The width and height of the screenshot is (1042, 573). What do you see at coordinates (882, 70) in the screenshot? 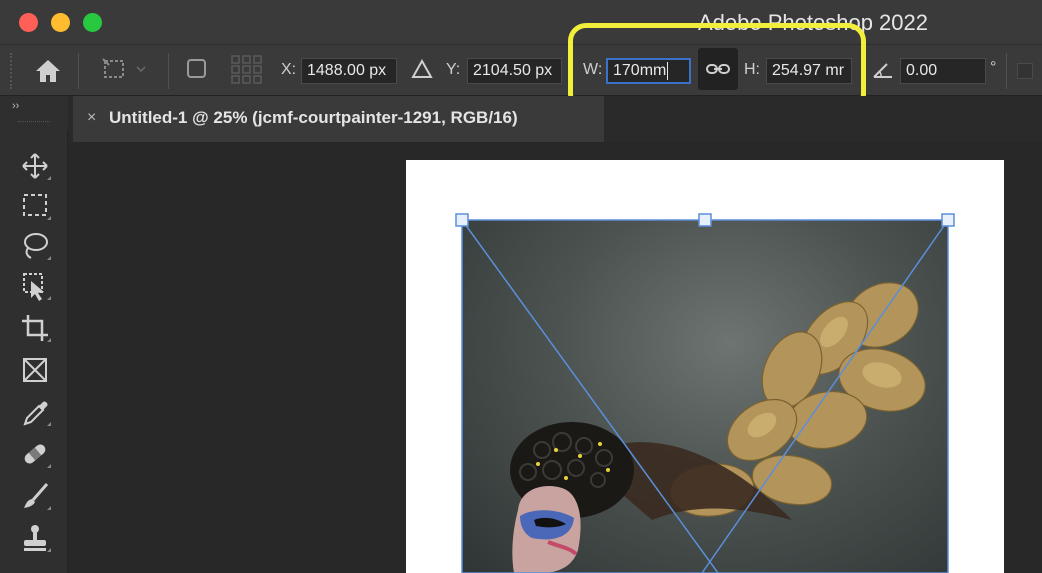
I see `rotate-angle-icon` at bounding box center [882, 70].